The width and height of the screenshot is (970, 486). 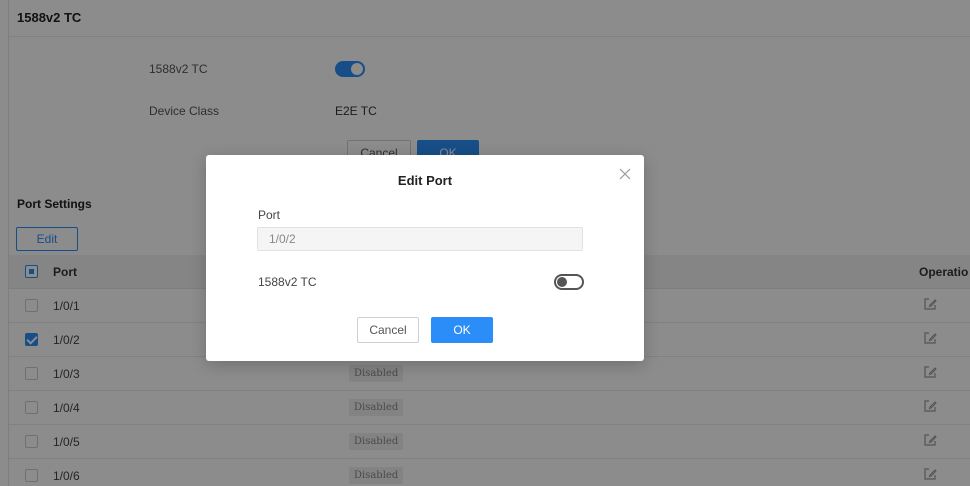 What do you see at coordinates (287, 282) in the screenshot?
I see `dialog-tc-label: 1588v2 TC` at bounding box center [287, 282].